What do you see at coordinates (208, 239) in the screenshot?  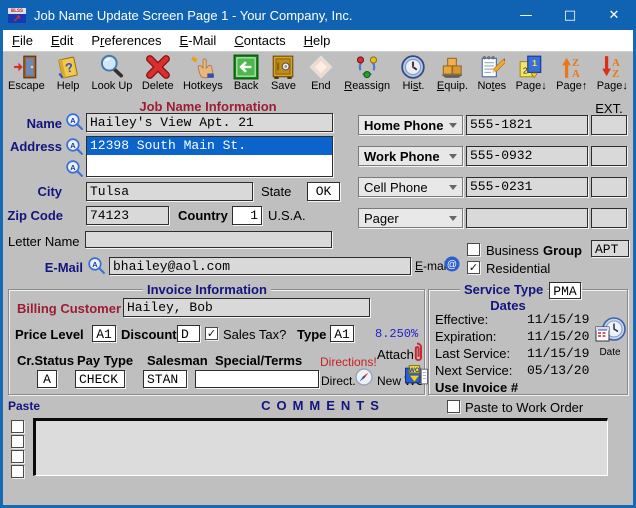 I see `letter-name-field` at bounding box center [208, 239].